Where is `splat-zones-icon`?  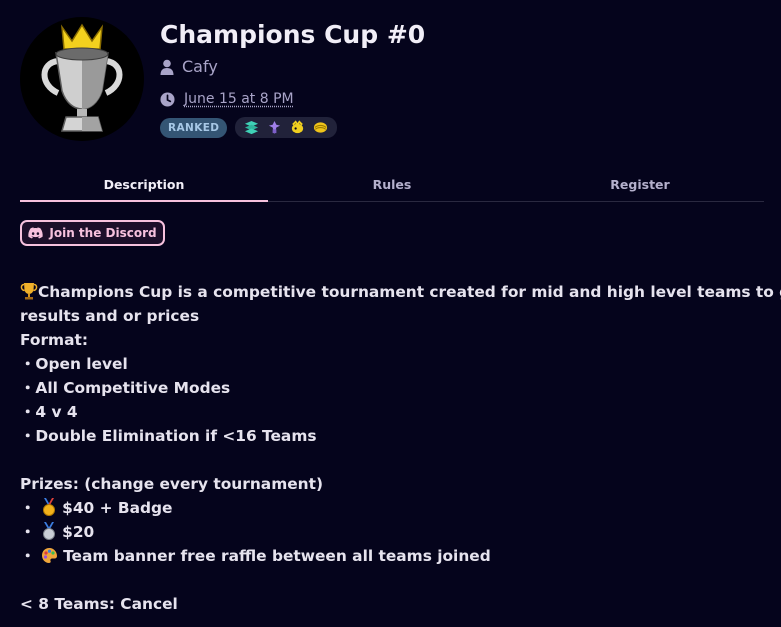 splat-zones-icon is located at coordinates (251, 127).